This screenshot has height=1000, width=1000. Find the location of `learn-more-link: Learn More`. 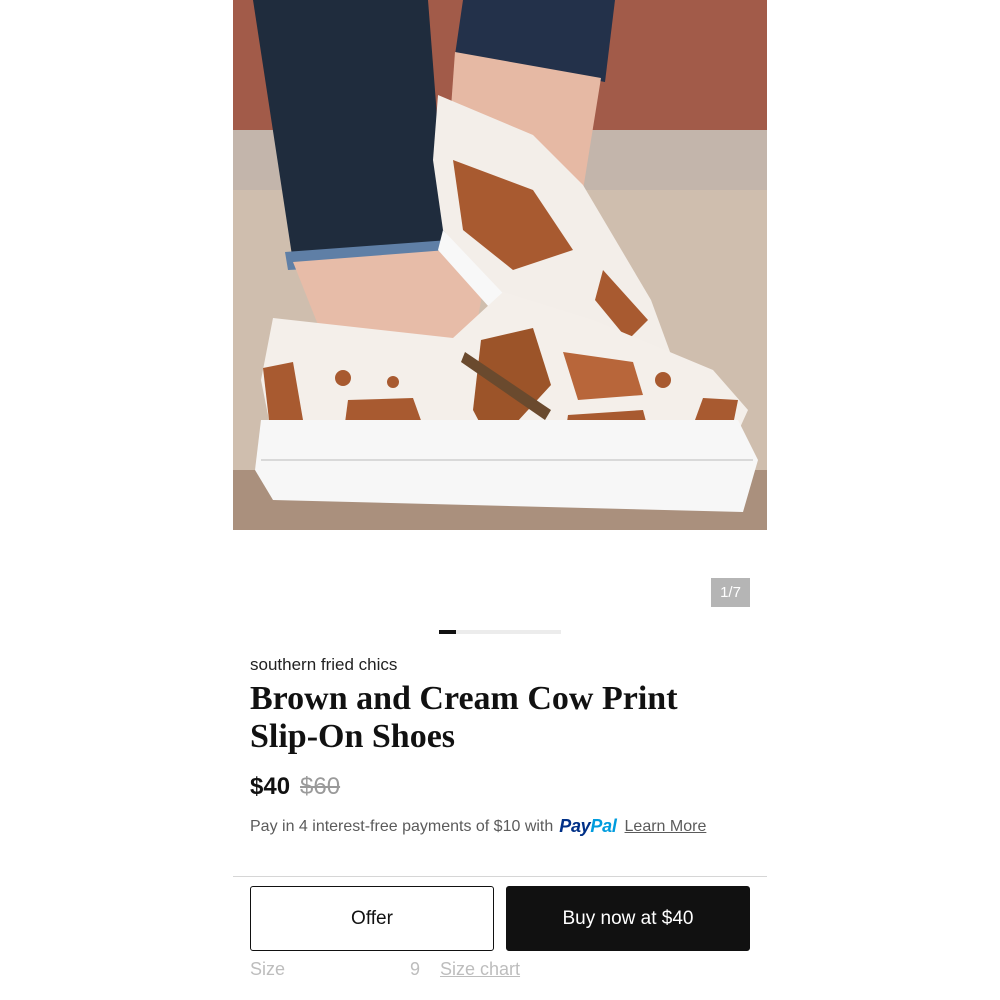

learn-more-link: Learn More is located at coordinates (666, 827).